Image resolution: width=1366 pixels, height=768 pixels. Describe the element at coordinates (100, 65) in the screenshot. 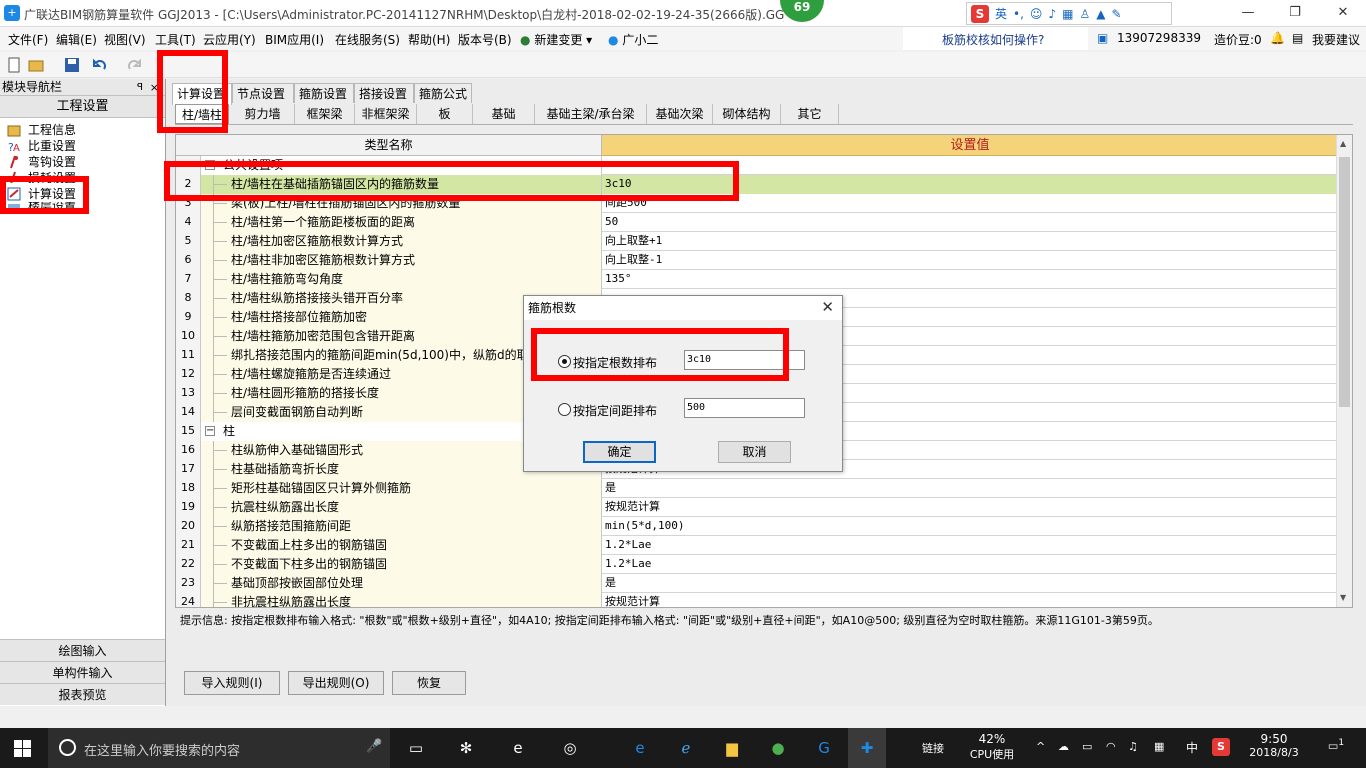

I see `undo-icon` at that location.